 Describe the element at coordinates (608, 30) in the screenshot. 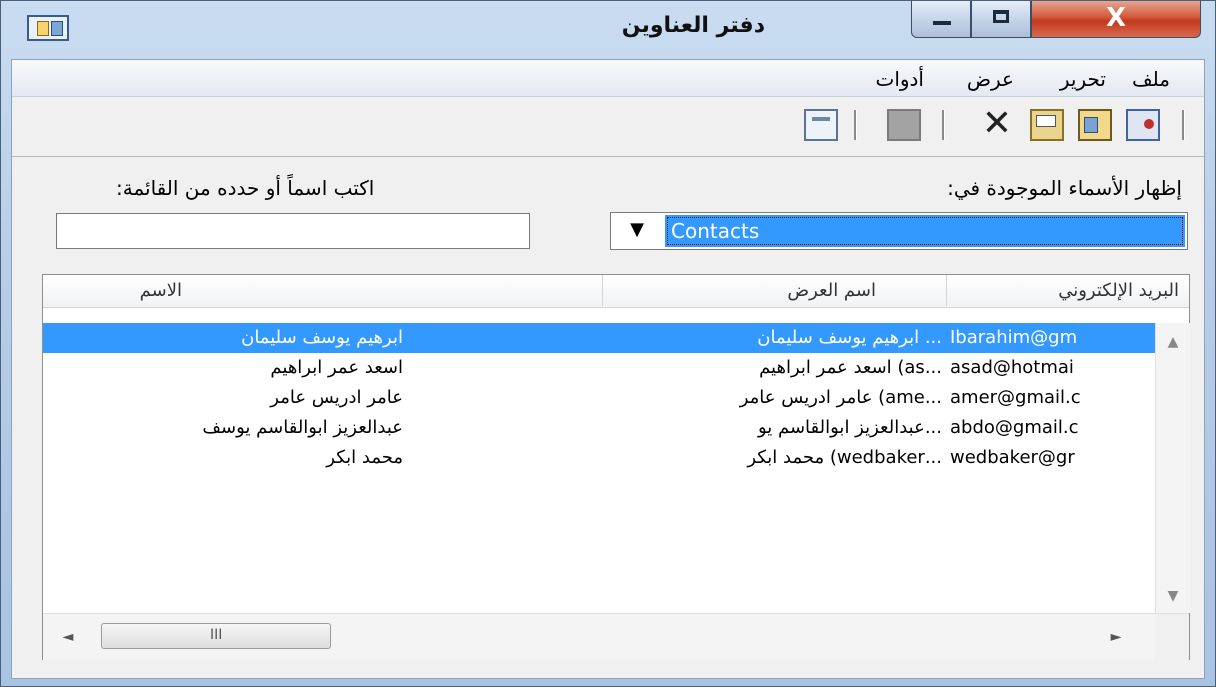

I see `title-bar: دفتر العناوين X` at that location.